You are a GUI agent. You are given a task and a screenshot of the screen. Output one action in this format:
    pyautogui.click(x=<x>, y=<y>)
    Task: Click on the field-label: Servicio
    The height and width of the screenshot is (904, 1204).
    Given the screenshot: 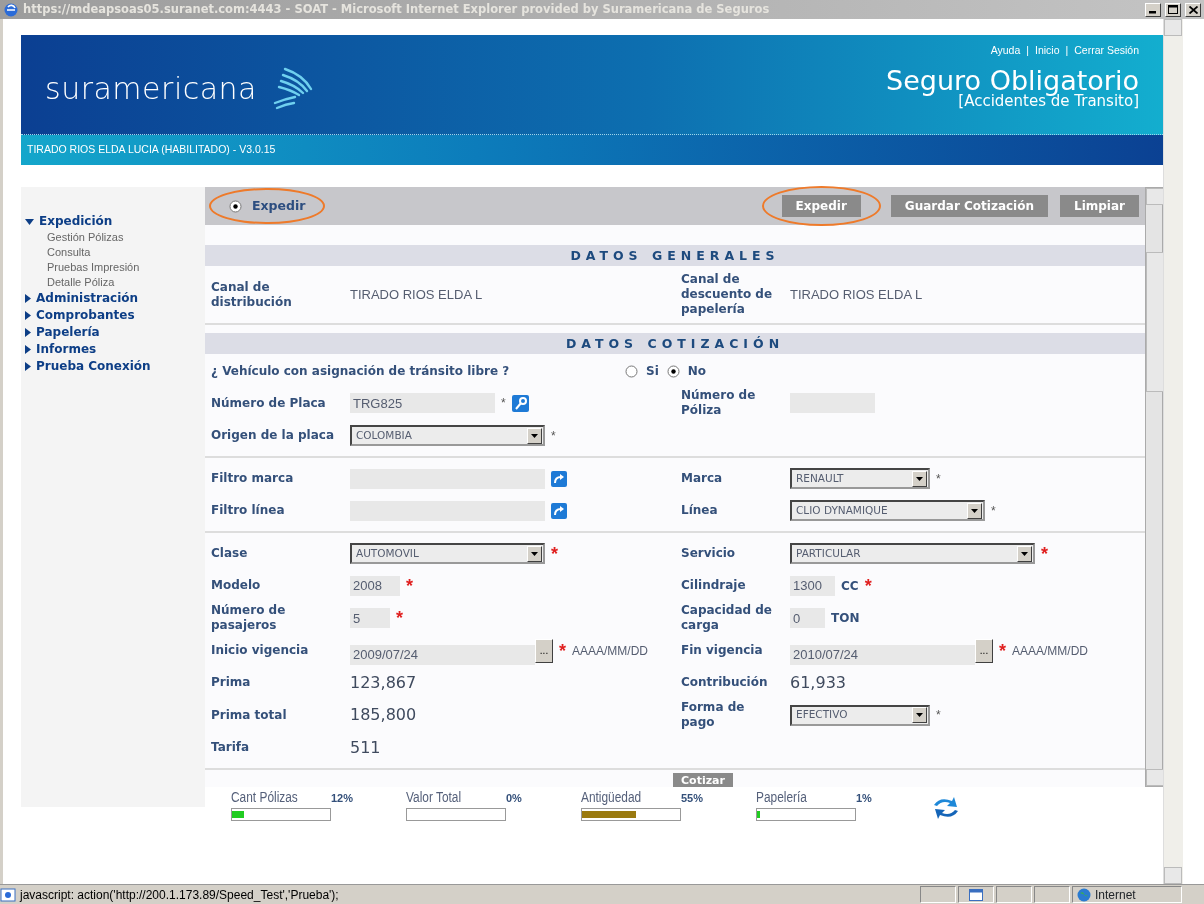 What is the action you would take?
    pyautogui.click(x=708, y=553)
    